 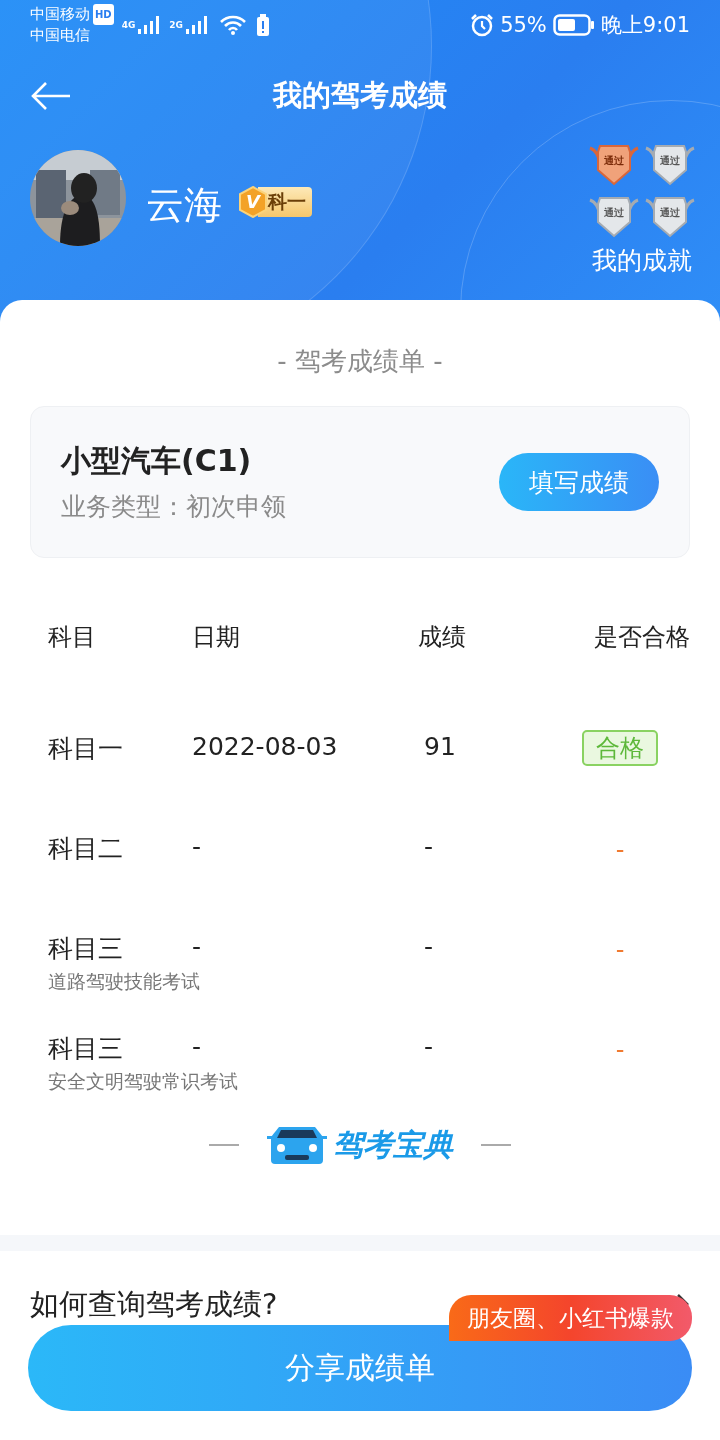 What do you see at coordinates (570, 1318) in the screenshot?
I see `promo-tag: 朋友圈、小红书爆款` at bounding box center [570, 1318].